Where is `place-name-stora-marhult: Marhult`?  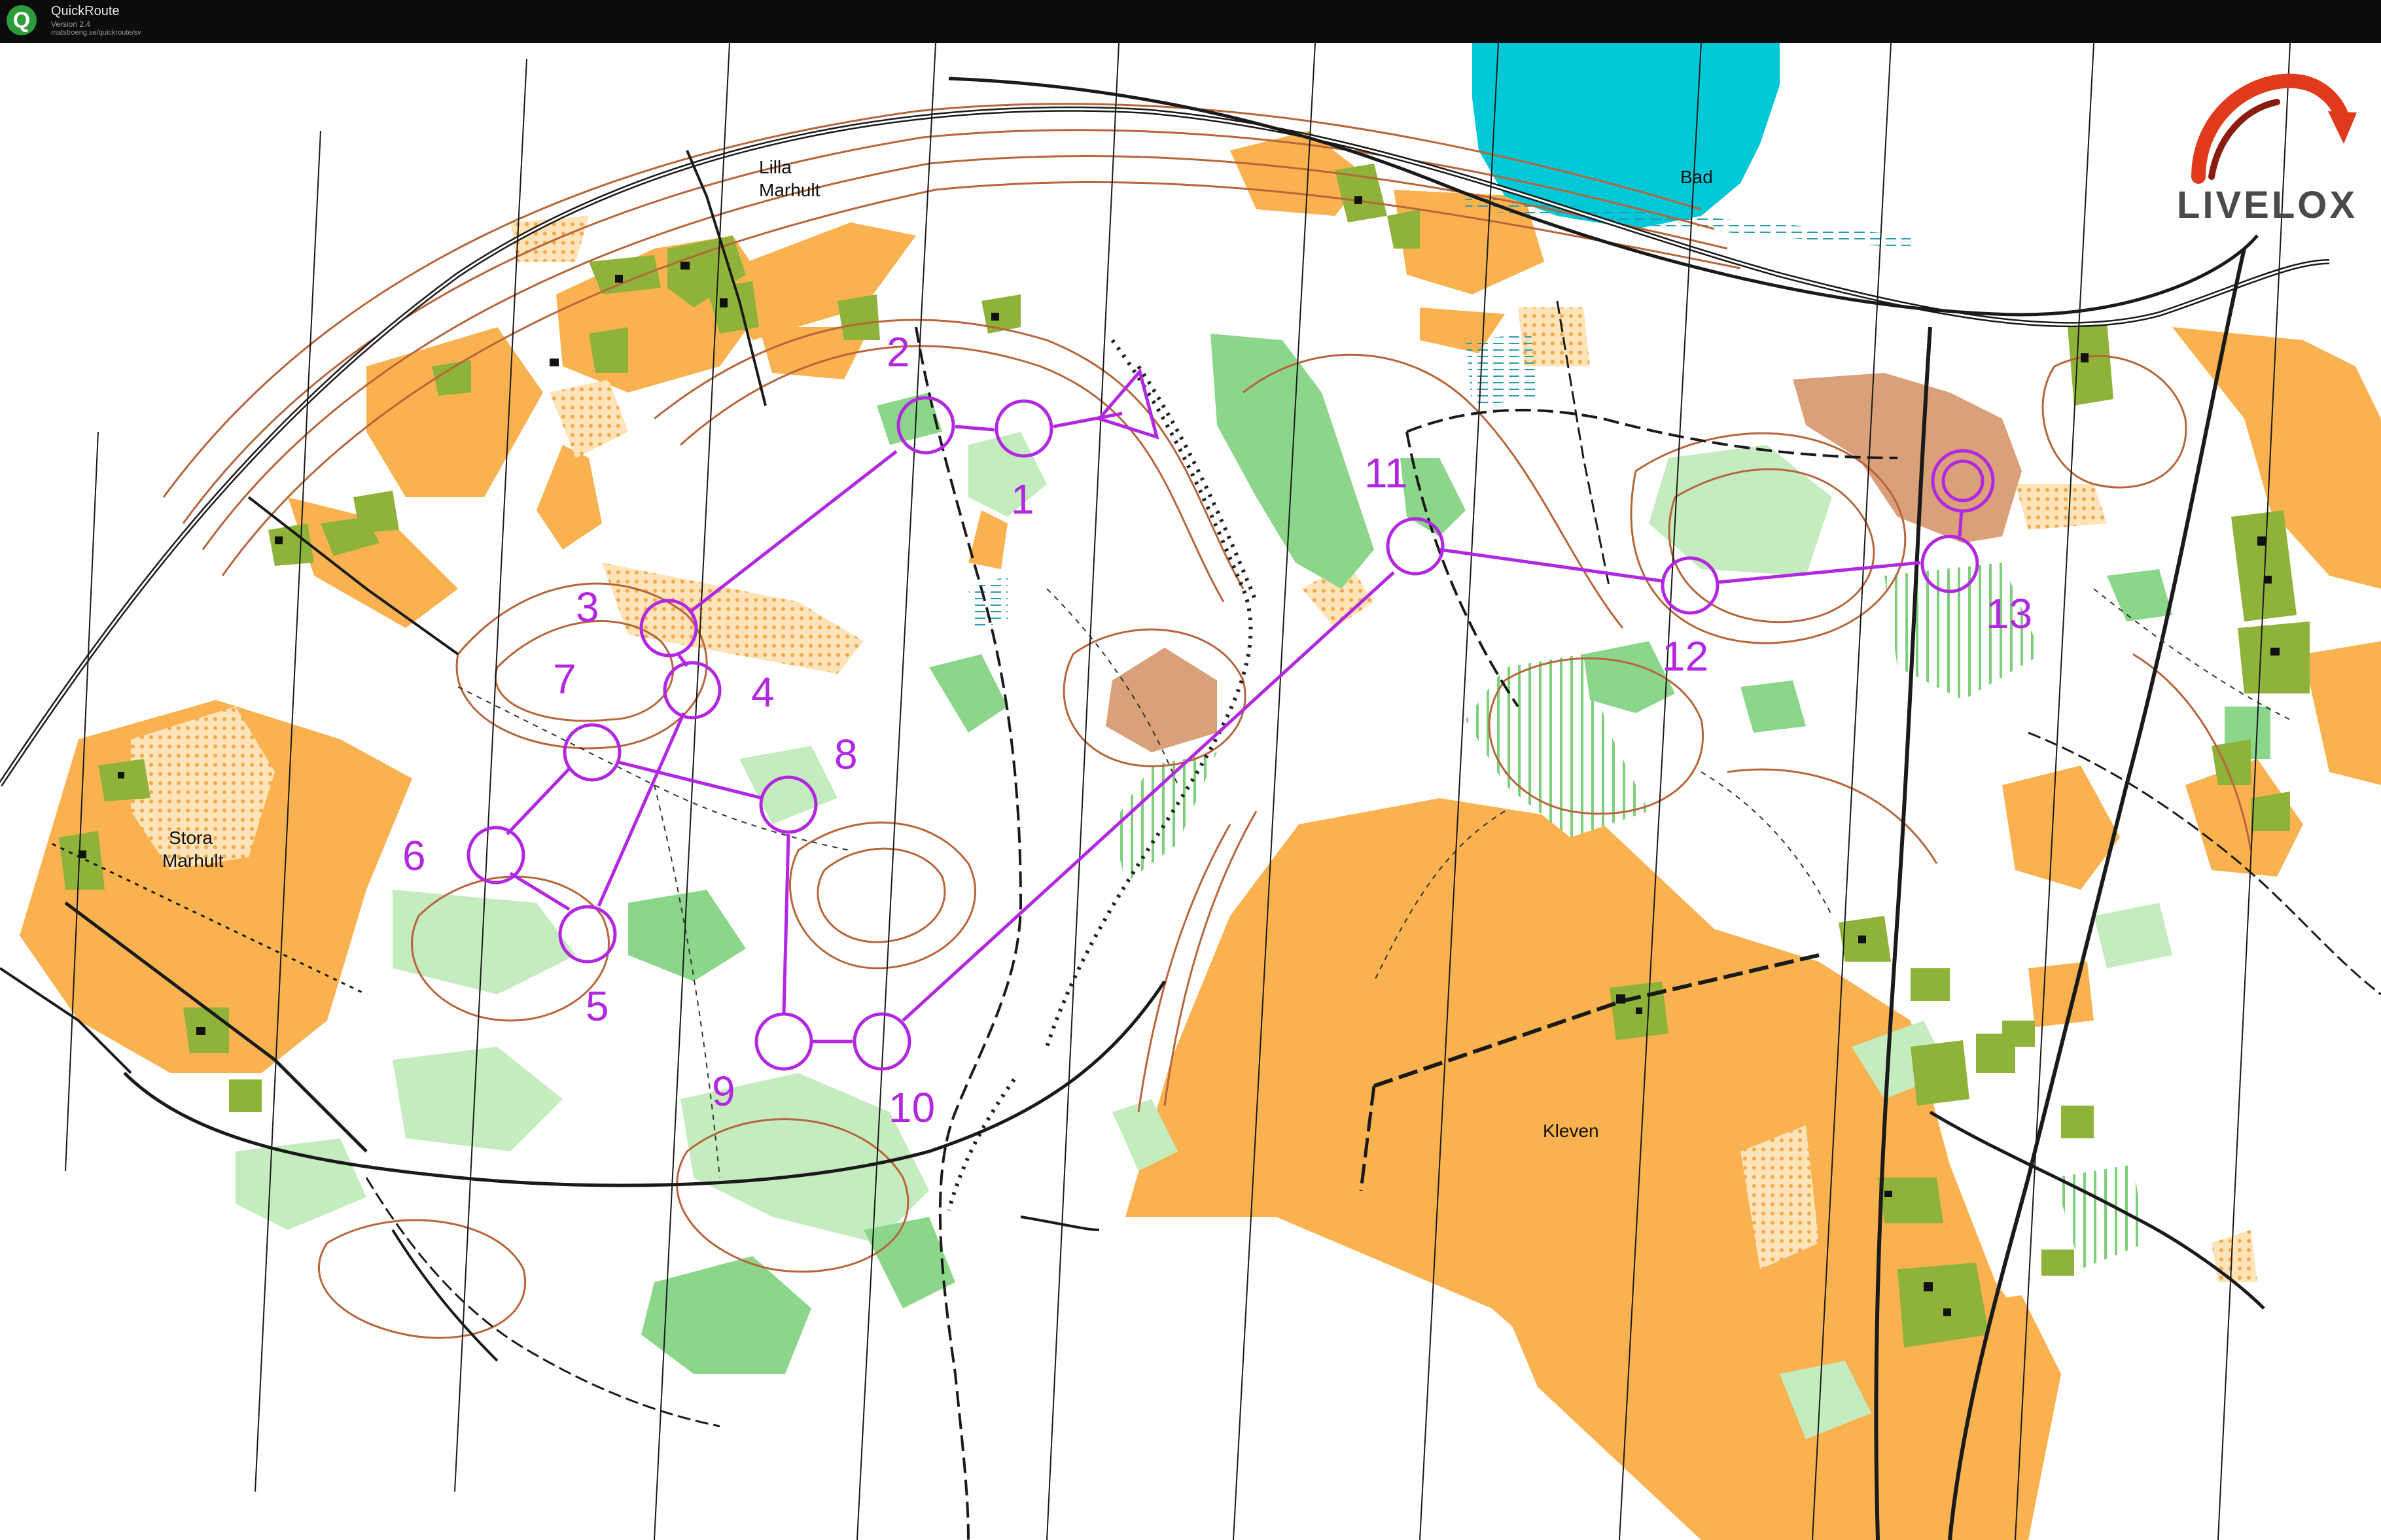 place-name-stora-marhult: Marhult is located at coordinates (193, 860).